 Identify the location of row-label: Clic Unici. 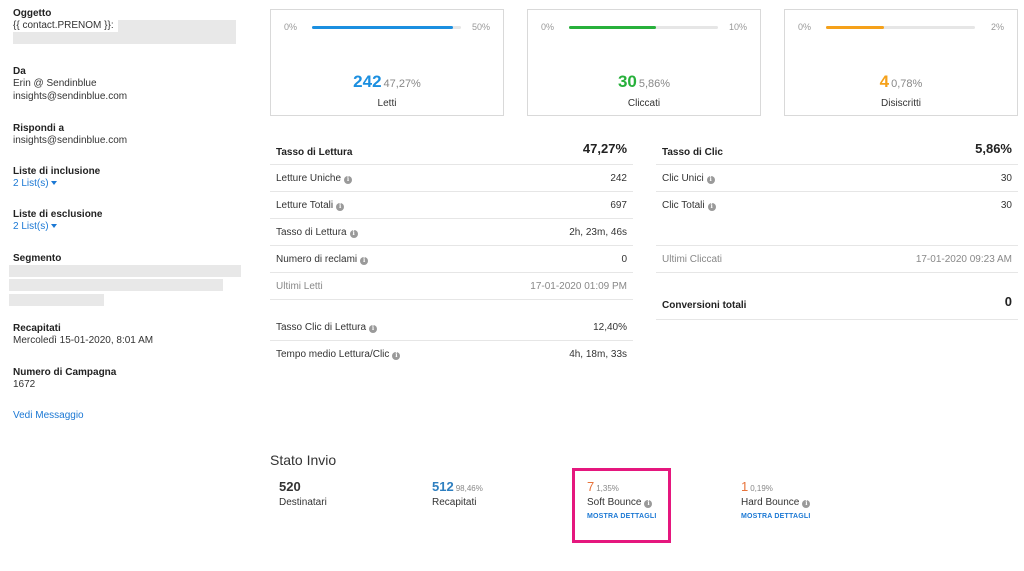
(683, 178).